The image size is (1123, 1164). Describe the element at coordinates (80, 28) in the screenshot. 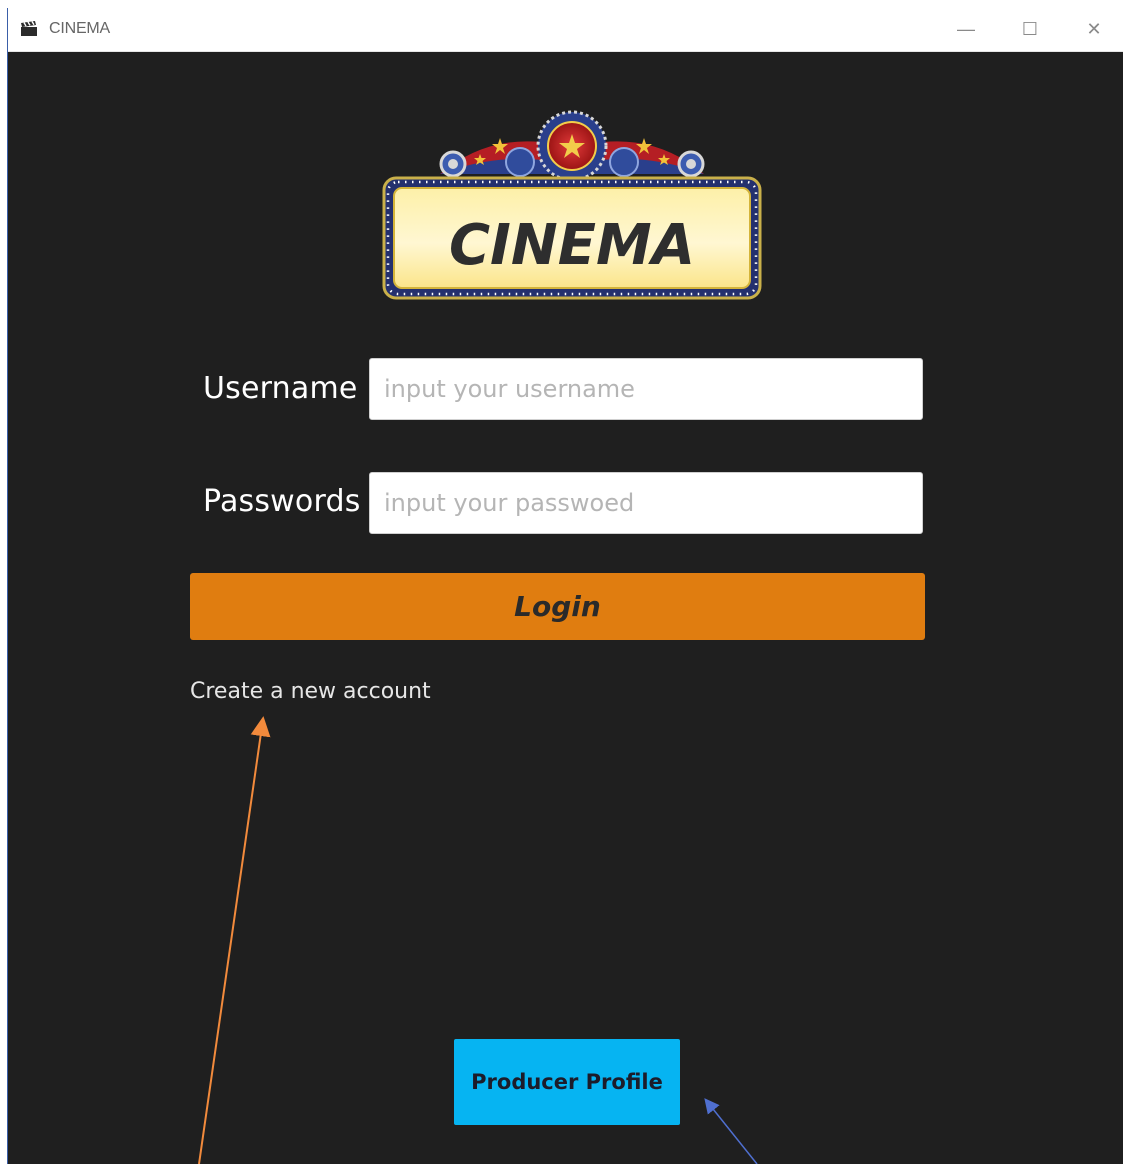

I see `window-title: CINEMA` at that location.